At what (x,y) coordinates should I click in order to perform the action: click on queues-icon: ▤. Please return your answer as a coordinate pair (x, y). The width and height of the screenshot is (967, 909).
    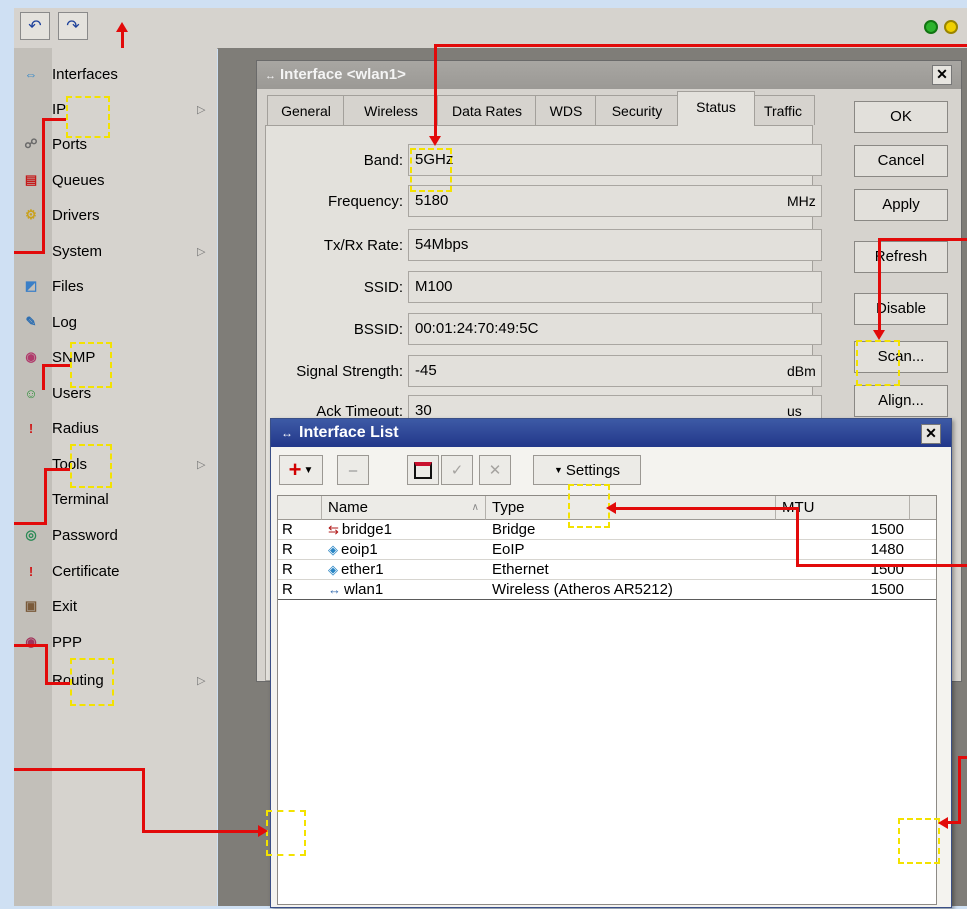
    Looking at the image, I should click on (31, 179).